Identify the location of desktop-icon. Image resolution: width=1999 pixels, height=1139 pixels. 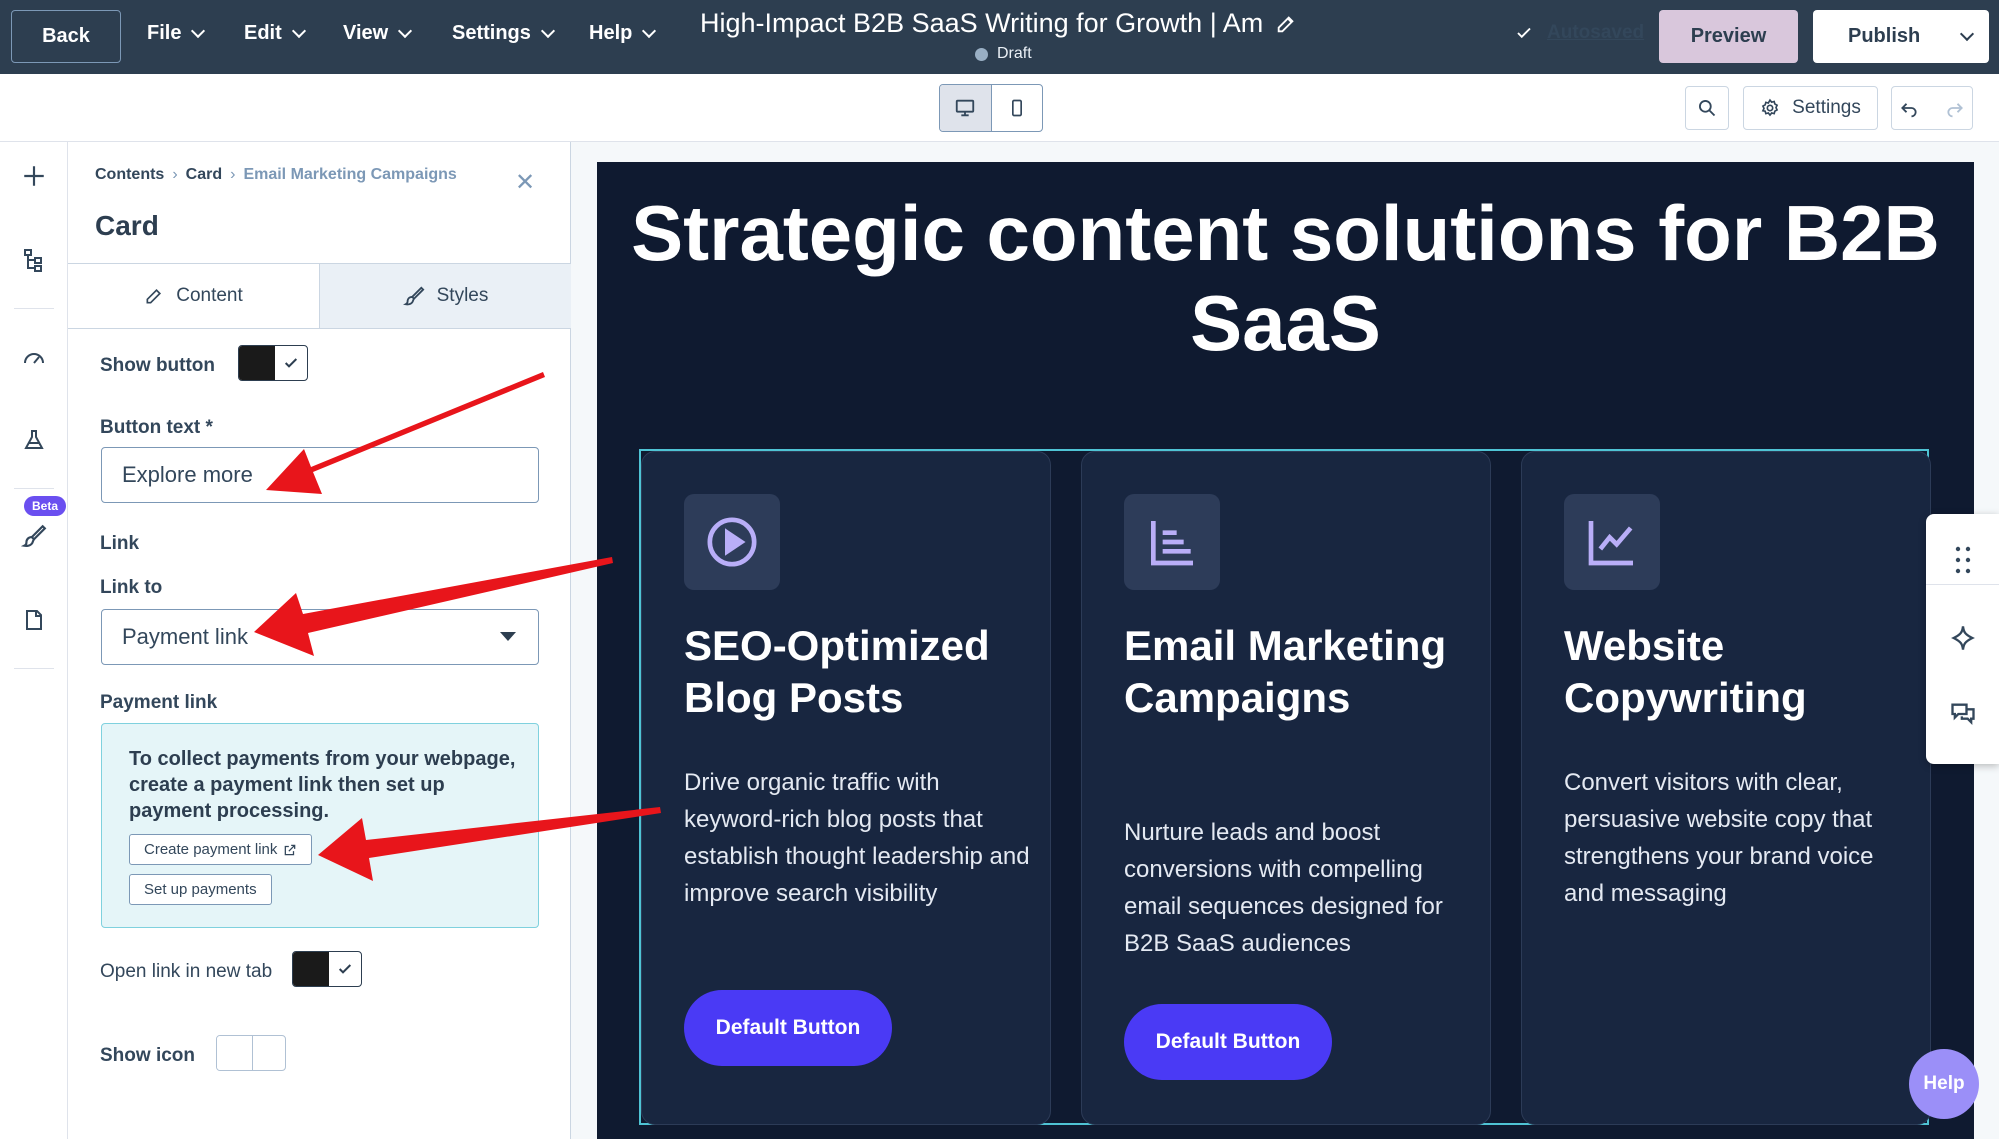
(965, 108).